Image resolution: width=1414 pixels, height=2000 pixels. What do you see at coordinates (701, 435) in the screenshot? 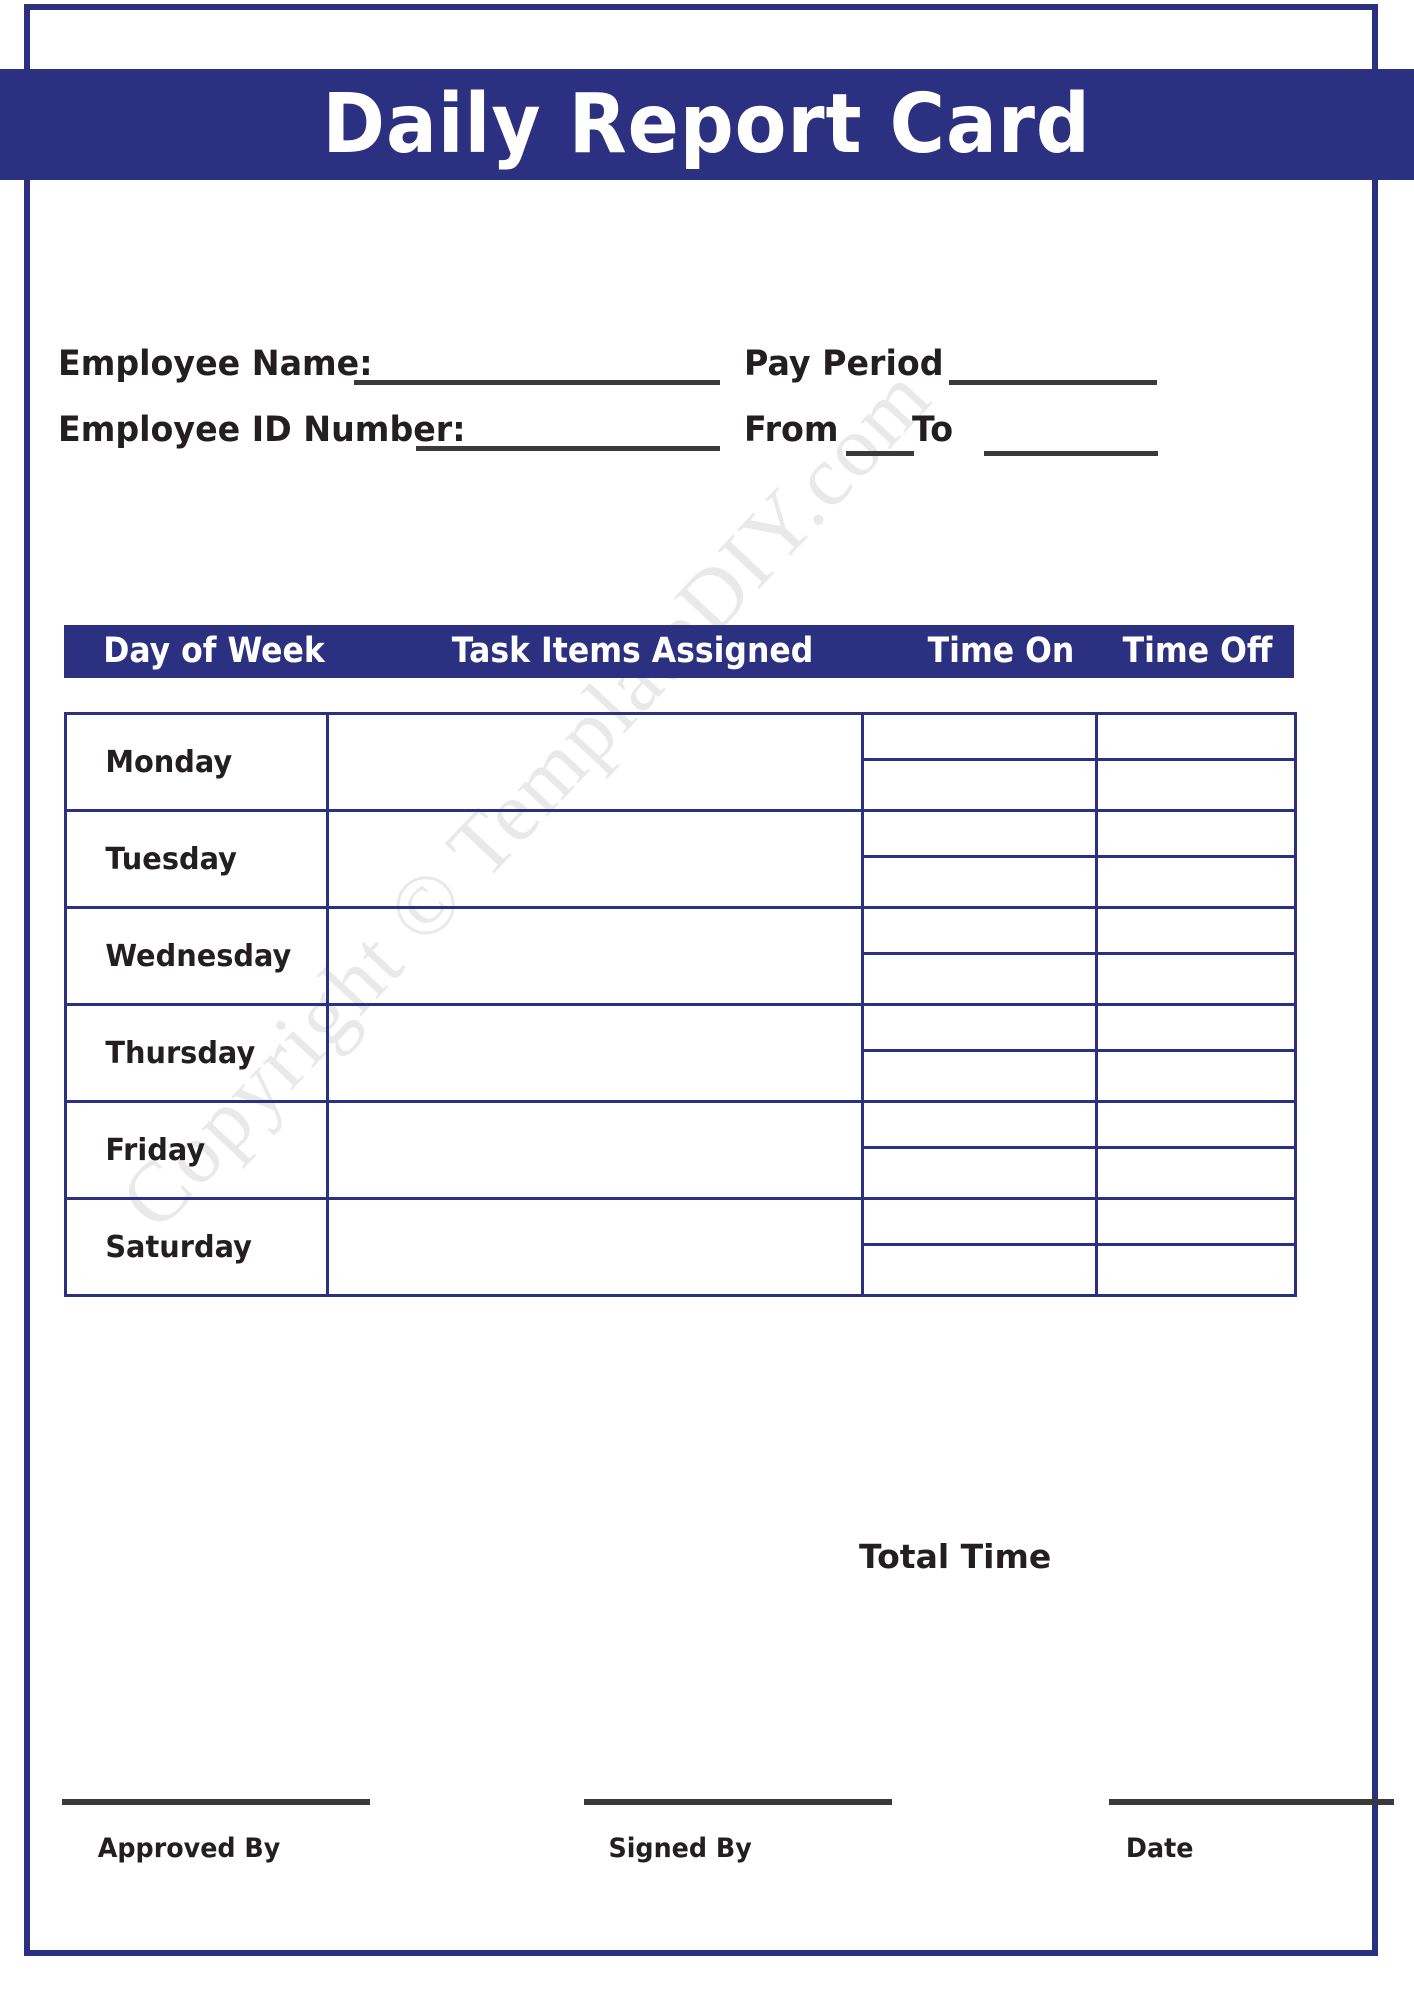
I see `employee-info-row-2: Employee ID Number: From To` at bounding box center [701, 435].